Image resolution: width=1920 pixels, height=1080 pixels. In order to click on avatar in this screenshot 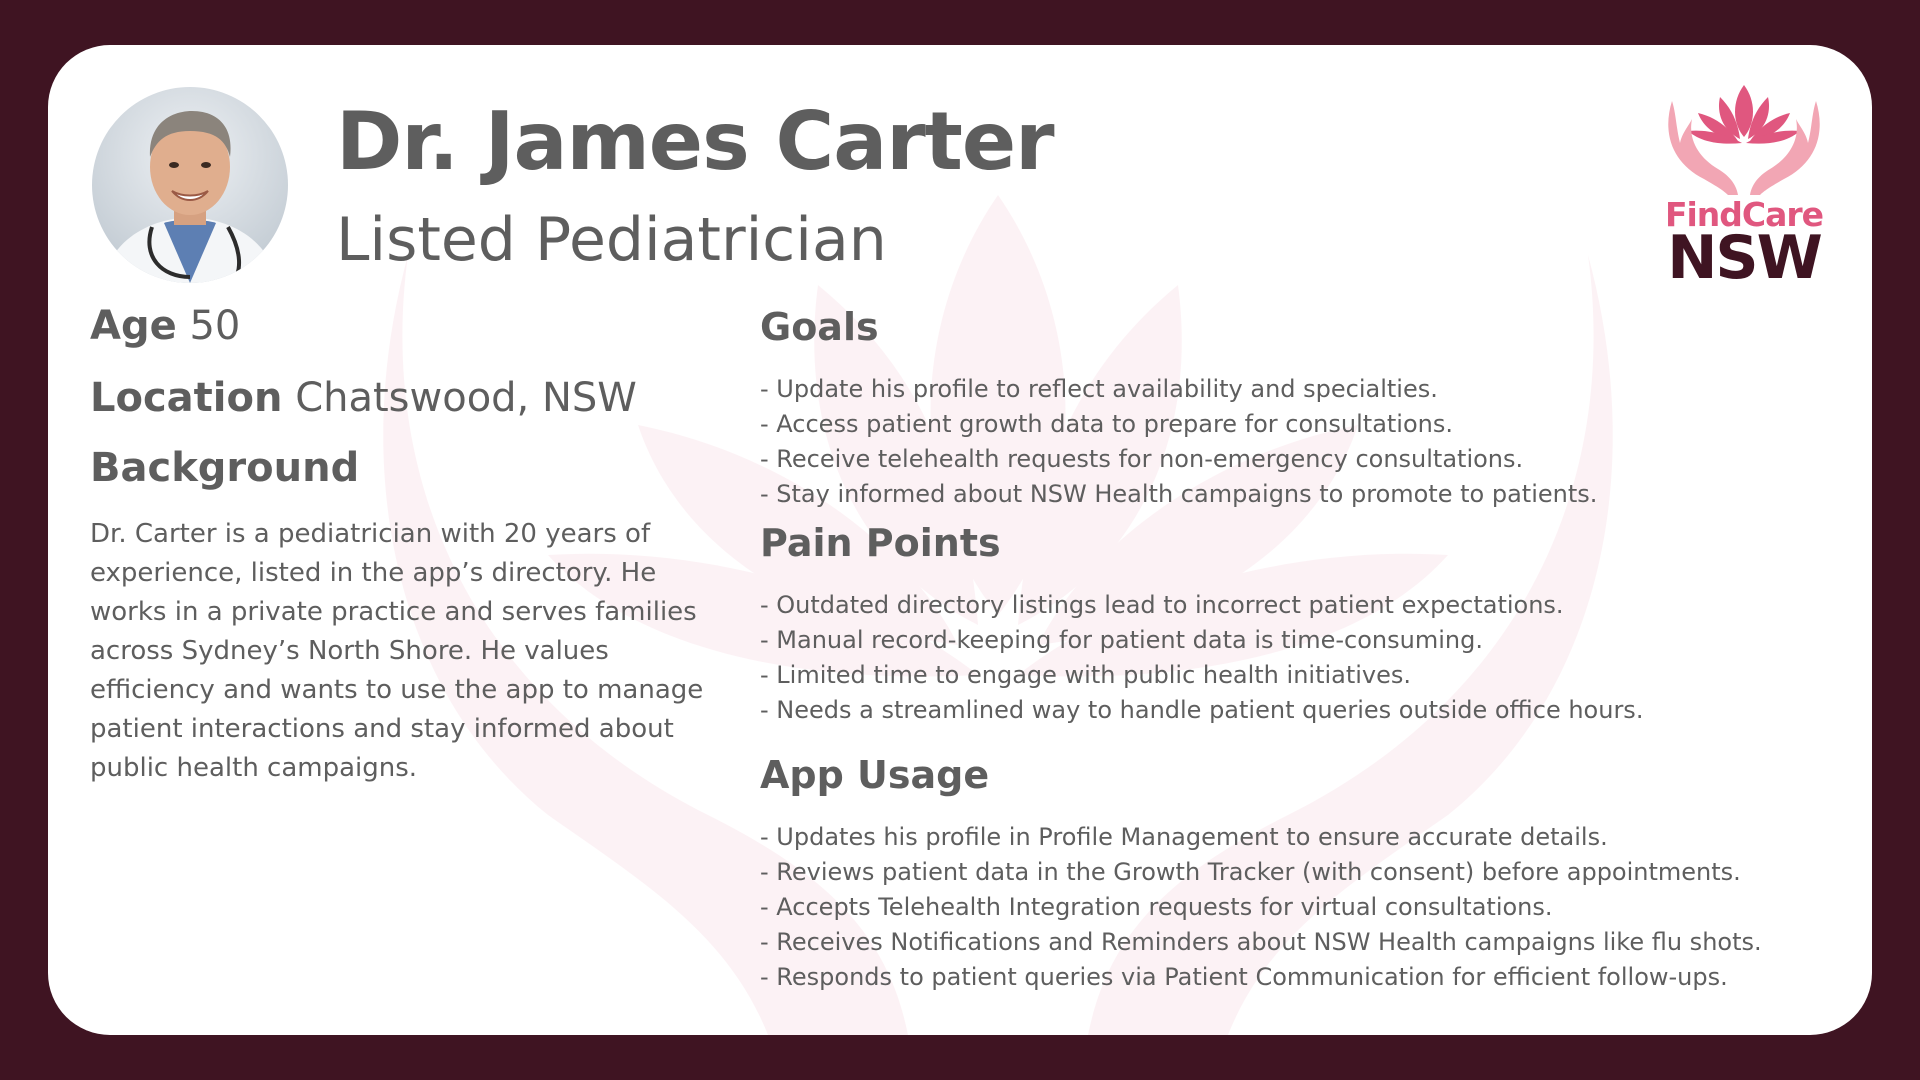, I will do `click(190, 185)`.